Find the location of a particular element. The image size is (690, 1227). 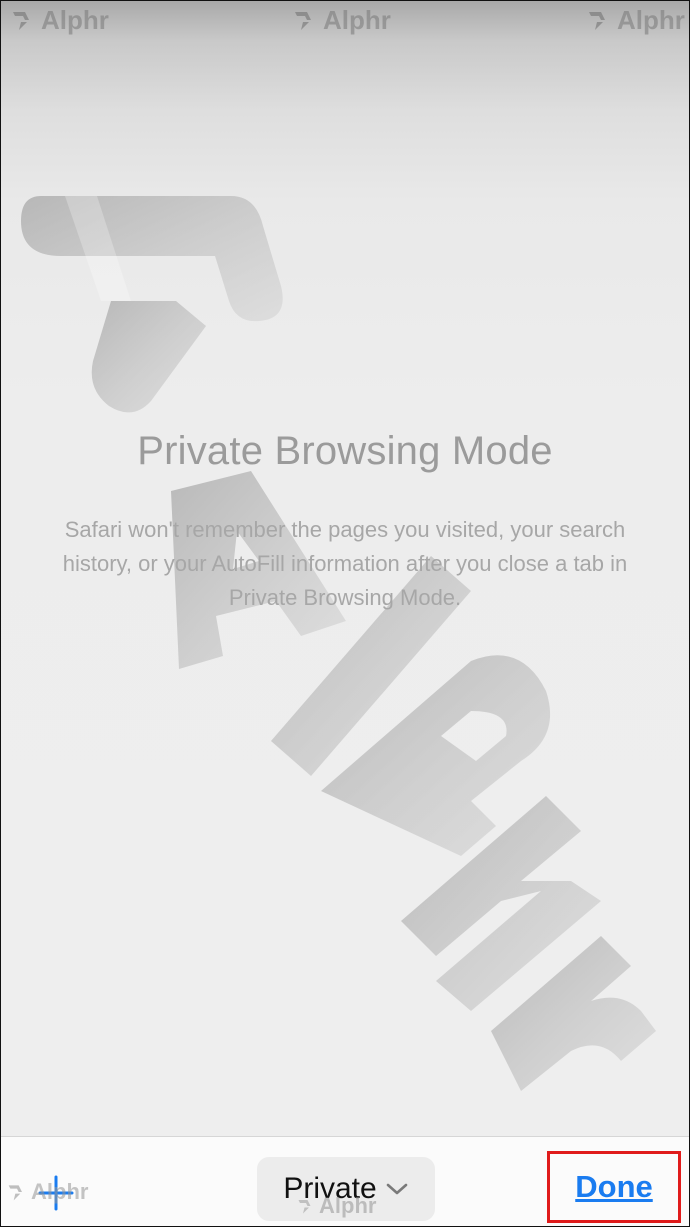

plus-icon is located at coordinates (56, 1193).